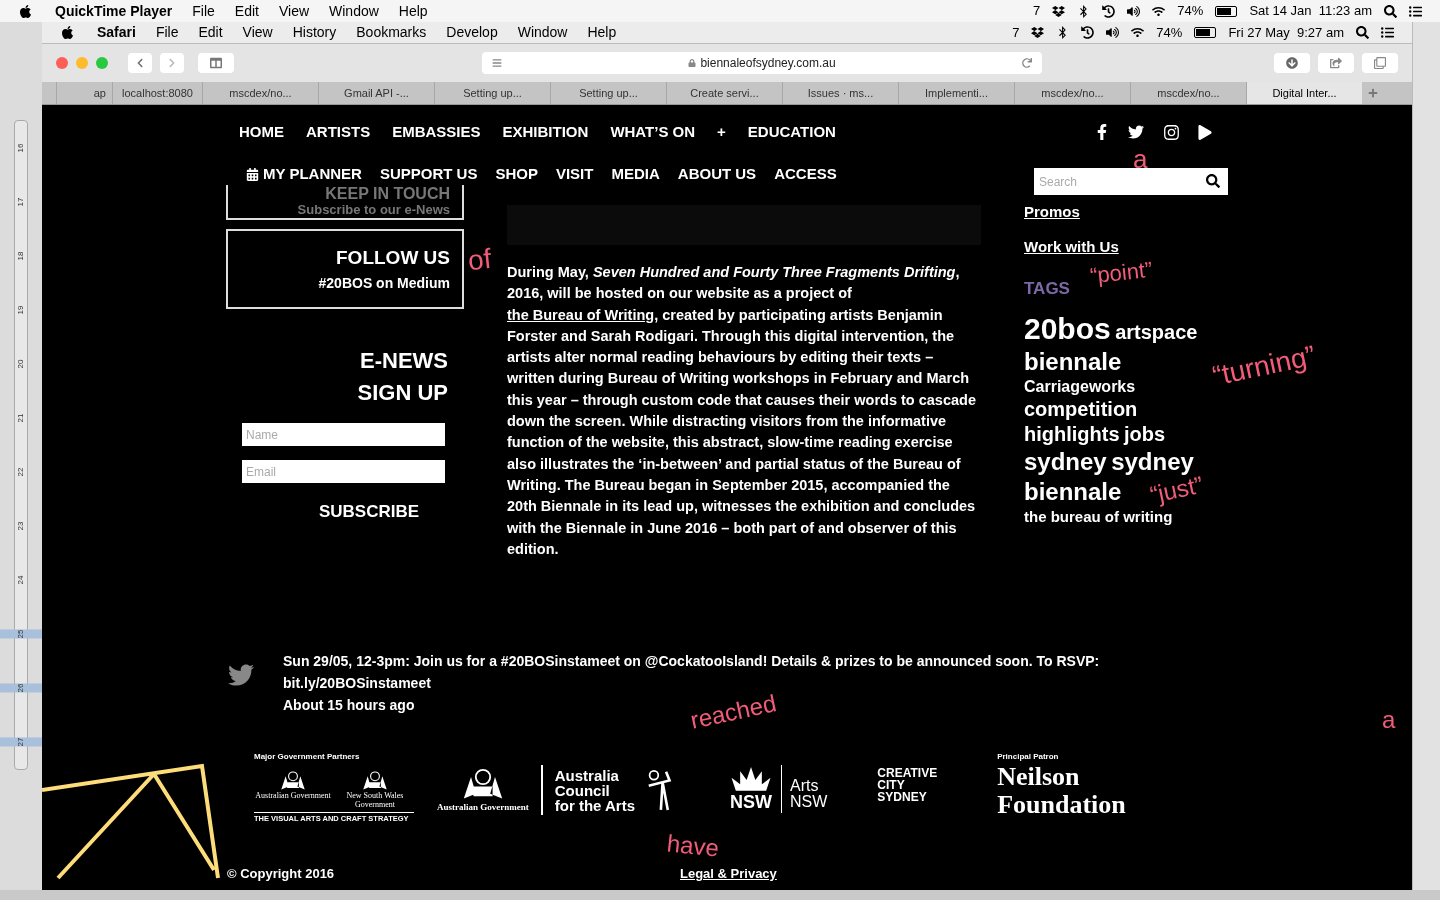  What do you see at coordinates (1131, 181) in the screenshot?
I see `search-field: Search` at bounding box center [1131, 181].